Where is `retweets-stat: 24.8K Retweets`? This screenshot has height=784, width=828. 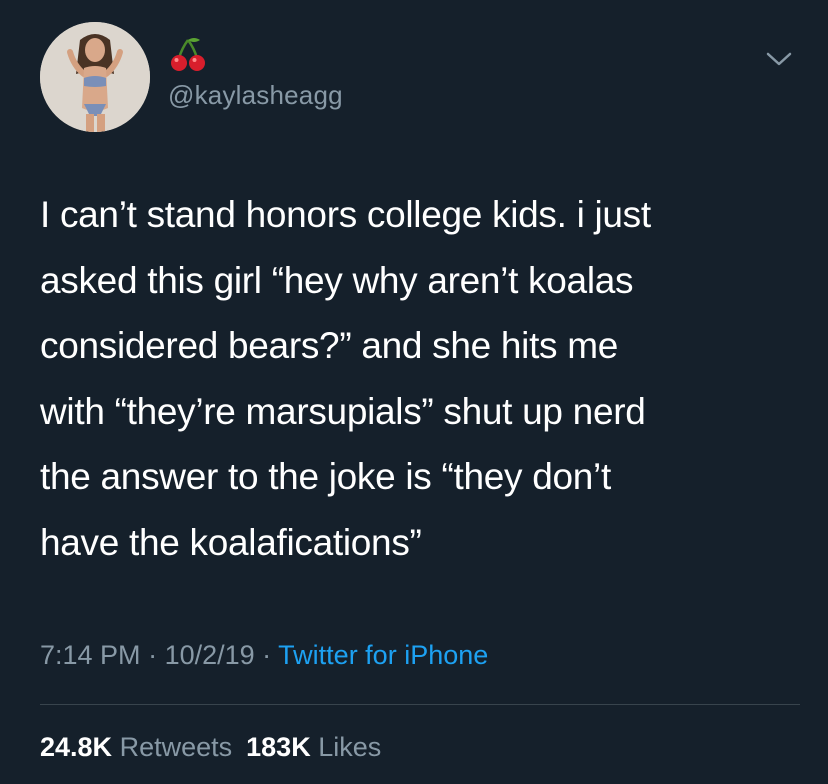
retweets-stat: 24.8K Retweets is located at coordinates (136, 747).